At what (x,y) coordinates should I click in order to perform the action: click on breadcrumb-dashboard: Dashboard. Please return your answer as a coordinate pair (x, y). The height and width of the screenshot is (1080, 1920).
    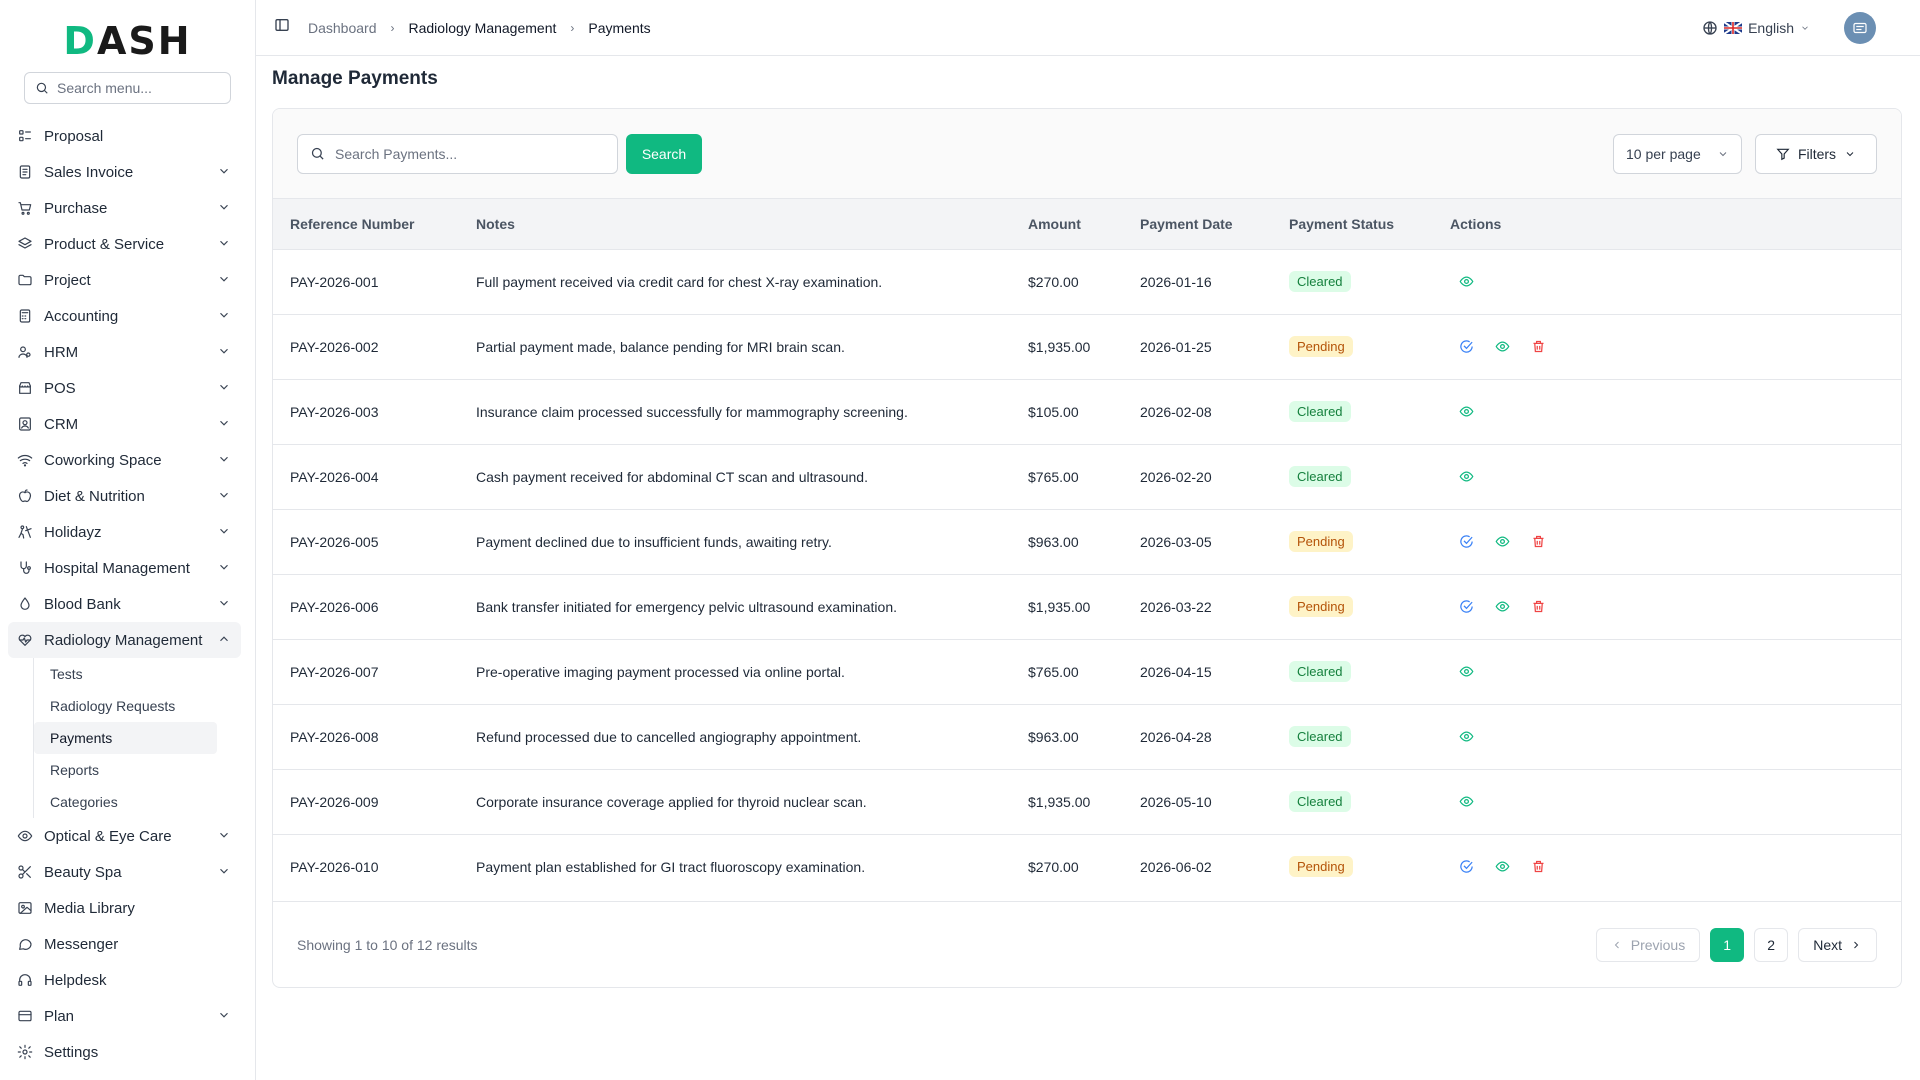
    Looking at the image, I should click on (342, 28).